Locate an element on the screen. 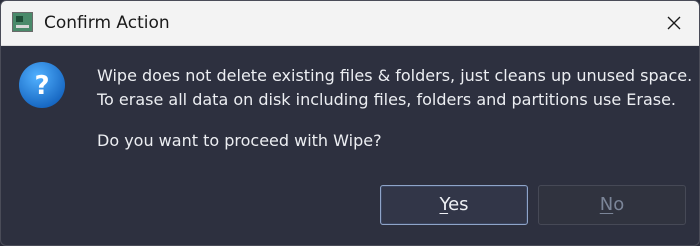  close-icon is located at coordinates (674, 23).